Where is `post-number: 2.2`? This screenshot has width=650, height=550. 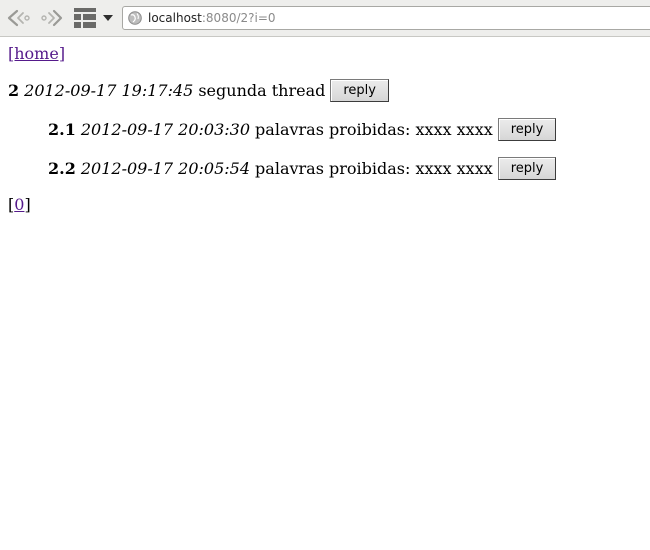
post-number: 2.2 is located at coordinates (62, 168).